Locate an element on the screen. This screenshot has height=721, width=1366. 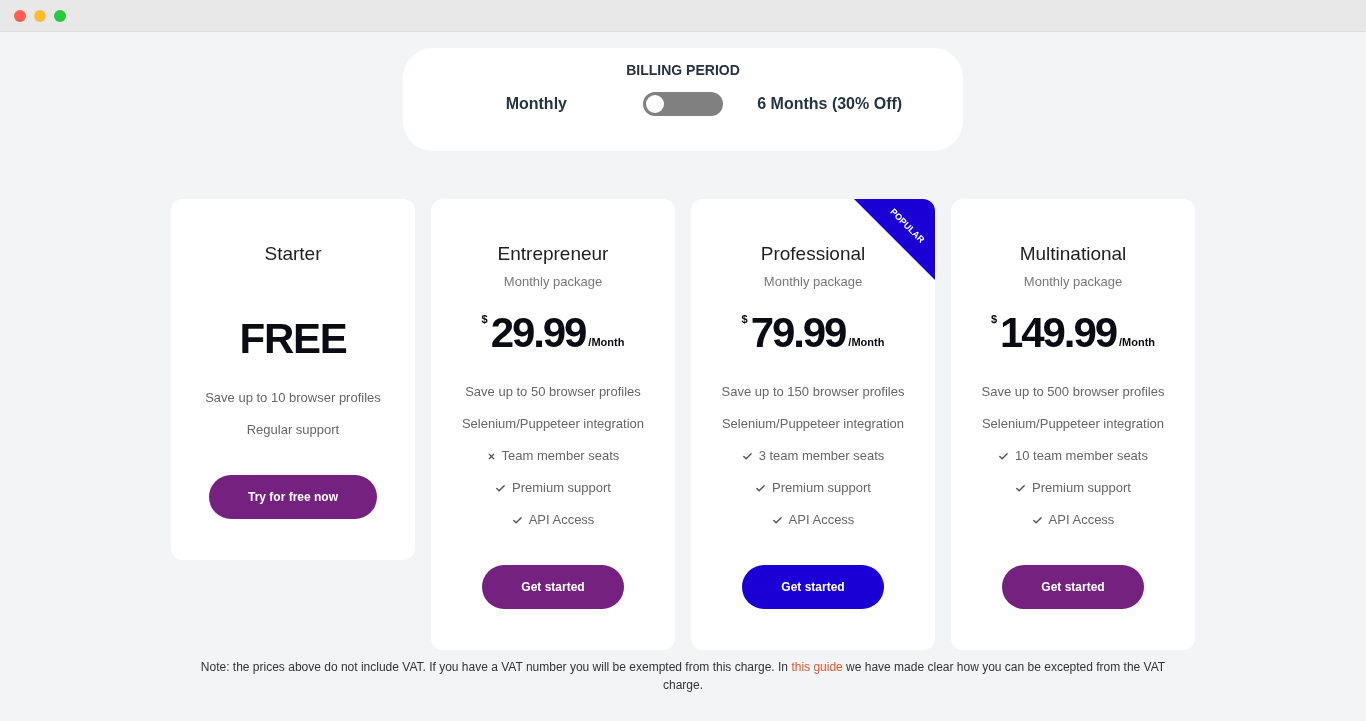
price-amount: 29.99 is located at coordinates (538, 333).